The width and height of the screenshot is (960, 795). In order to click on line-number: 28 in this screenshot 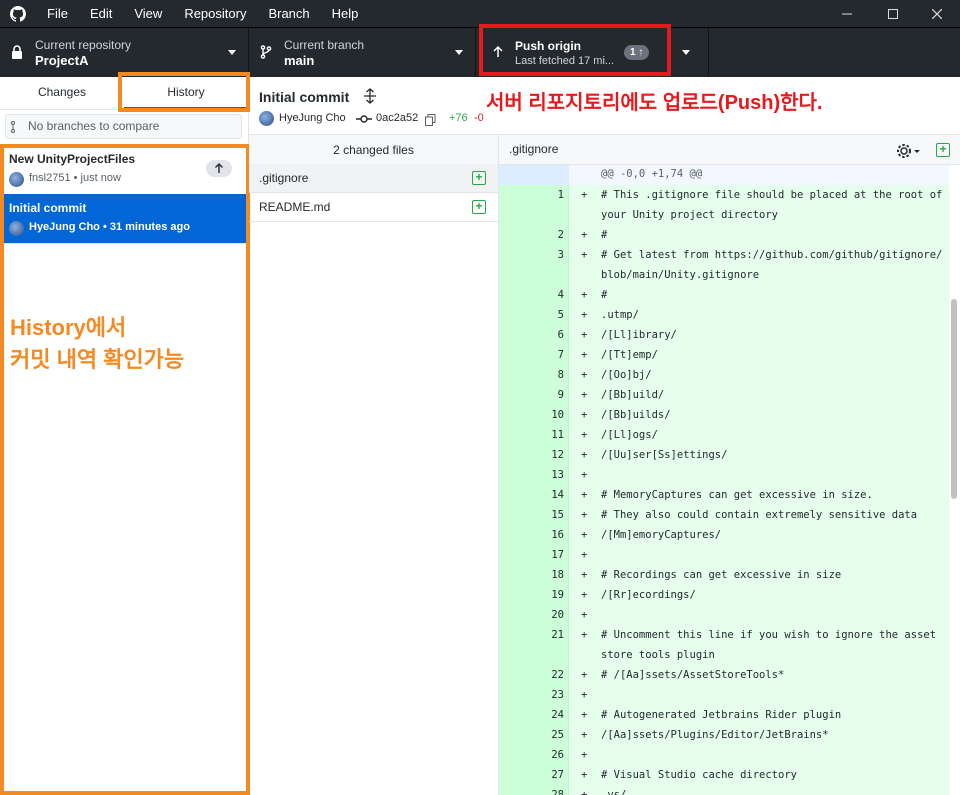, I will do `click(551, 790)`.